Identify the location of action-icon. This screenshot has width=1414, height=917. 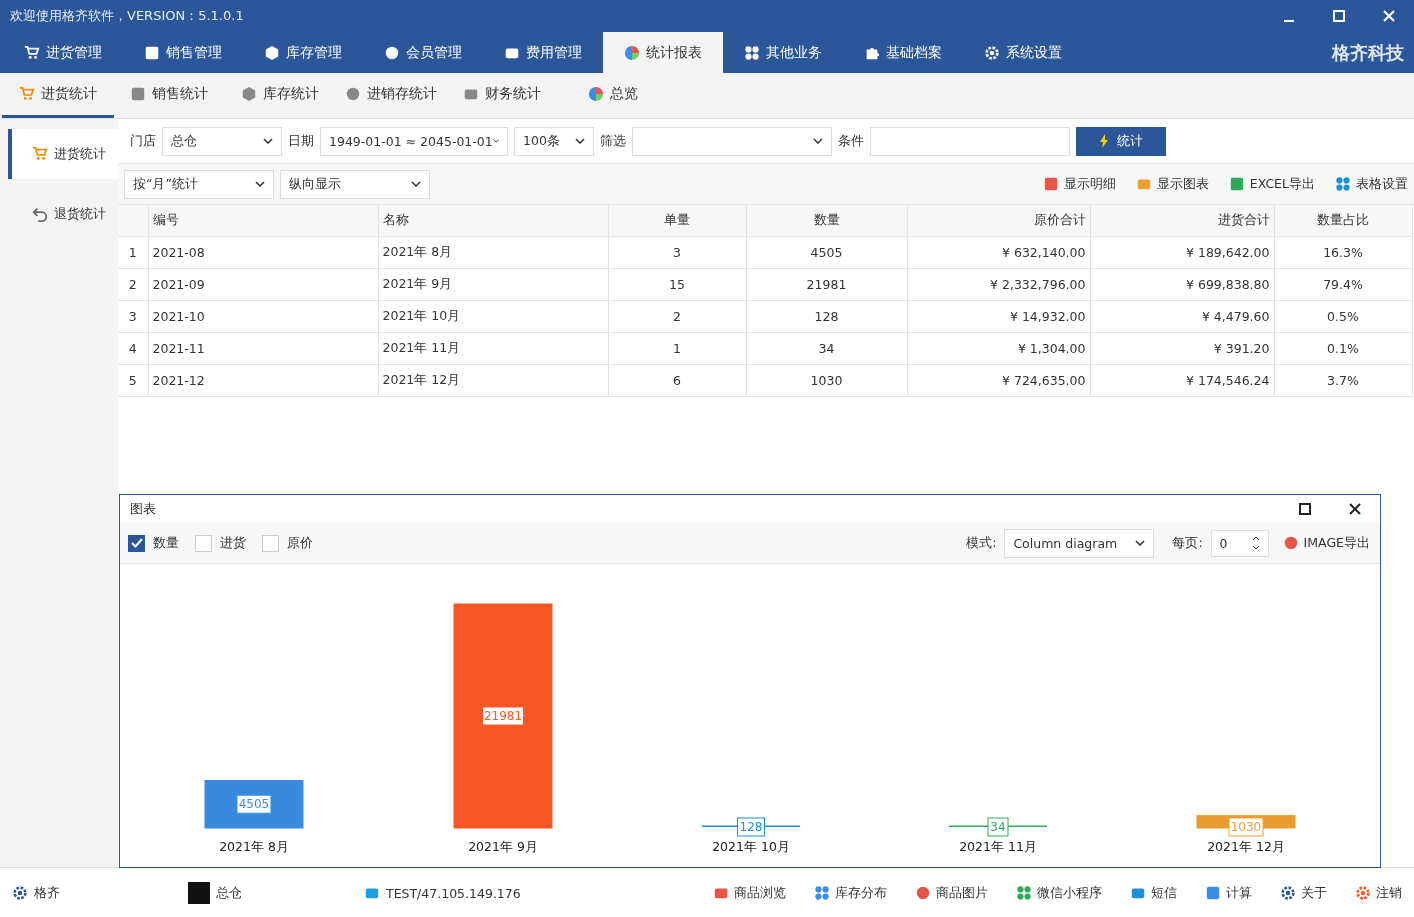
(1236, 184).